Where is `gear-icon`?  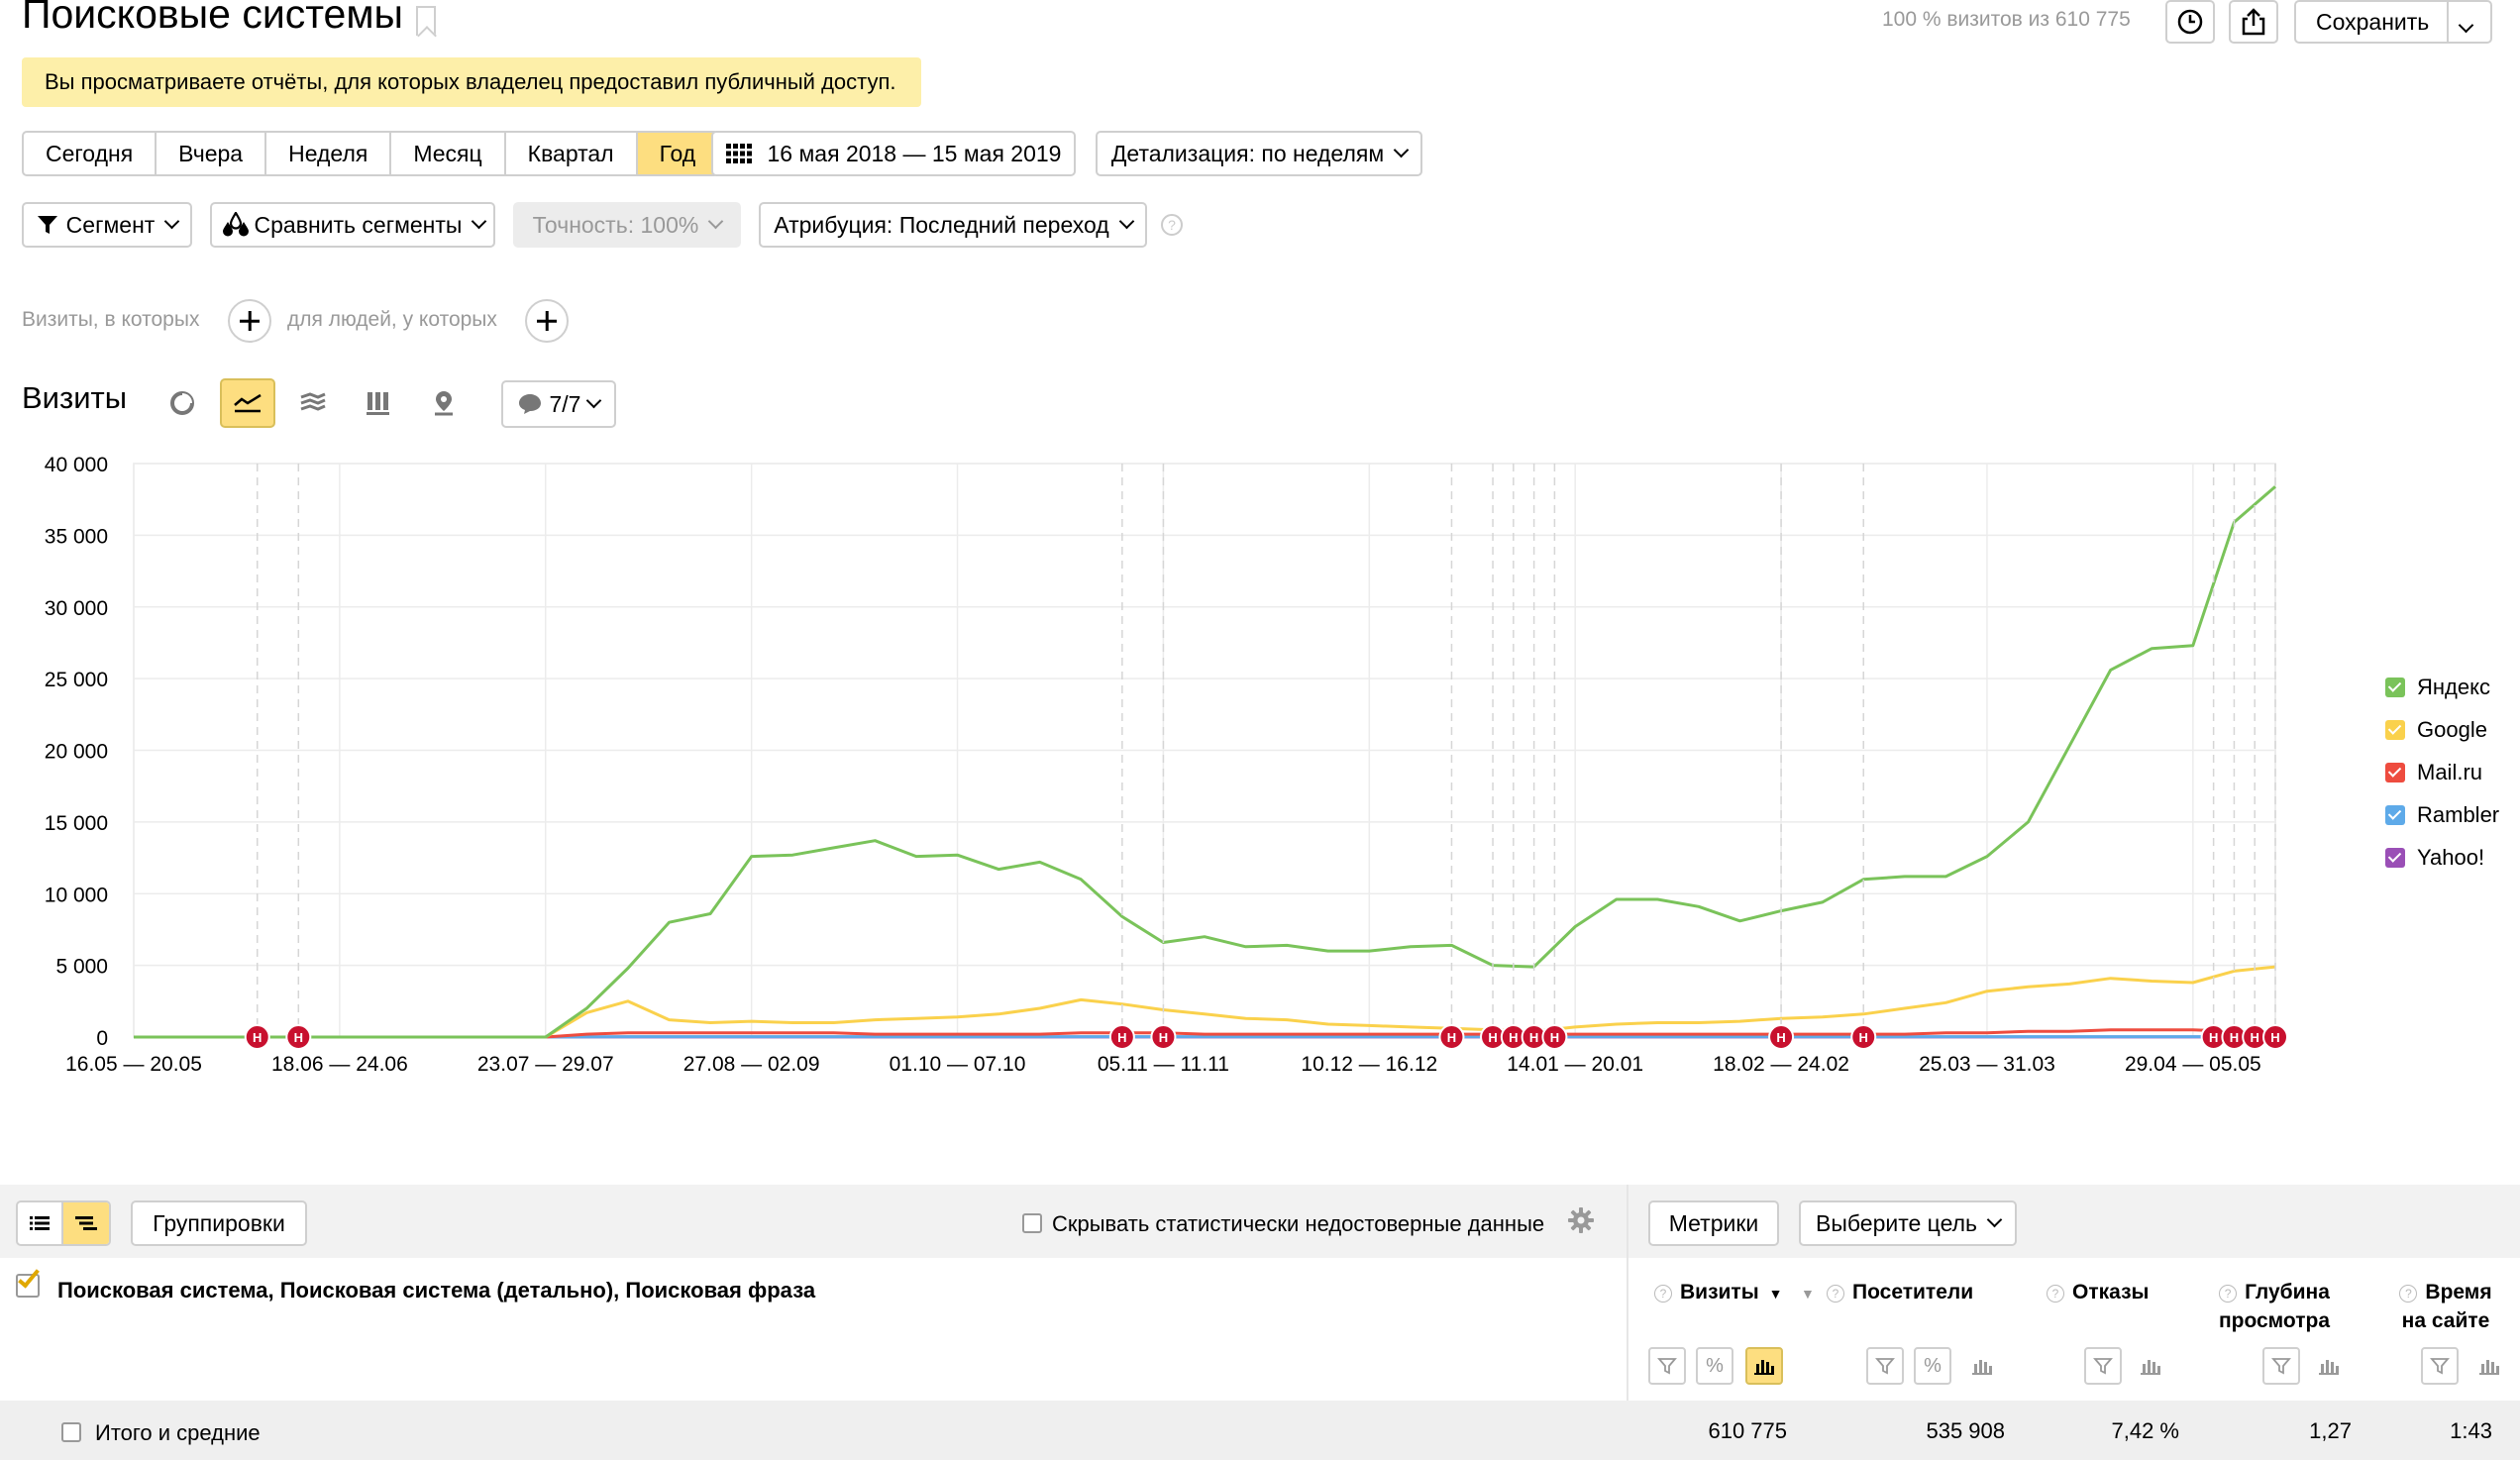 gear-icon is located at coordinates (1581, 1220).